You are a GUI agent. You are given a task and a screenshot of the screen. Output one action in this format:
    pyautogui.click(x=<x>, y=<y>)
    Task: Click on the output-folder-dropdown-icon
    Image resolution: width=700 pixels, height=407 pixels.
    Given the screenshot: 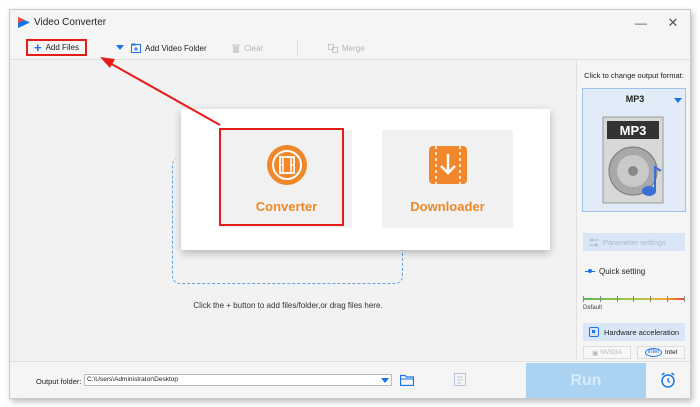 What is the action you would take?
    pyautogui.click(x=385, y=380)
    